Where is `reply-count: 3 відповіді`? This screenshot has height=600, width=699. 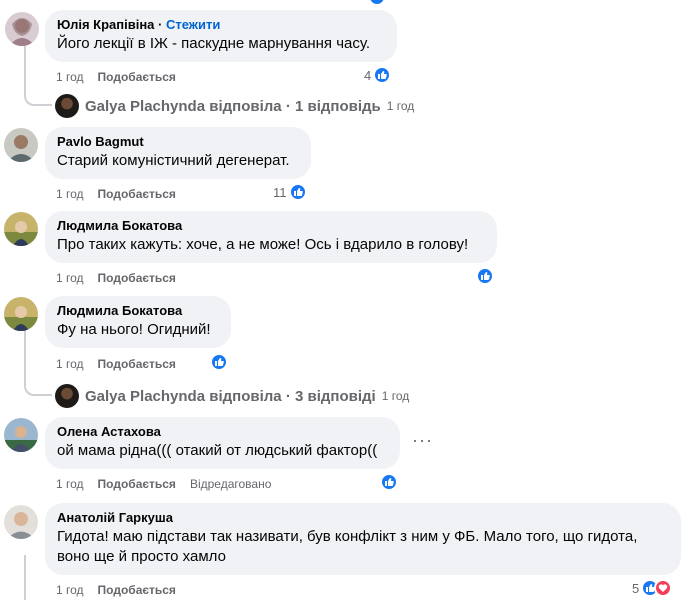
reply-count: 3 відповіді is located at coordinates (335, 396).